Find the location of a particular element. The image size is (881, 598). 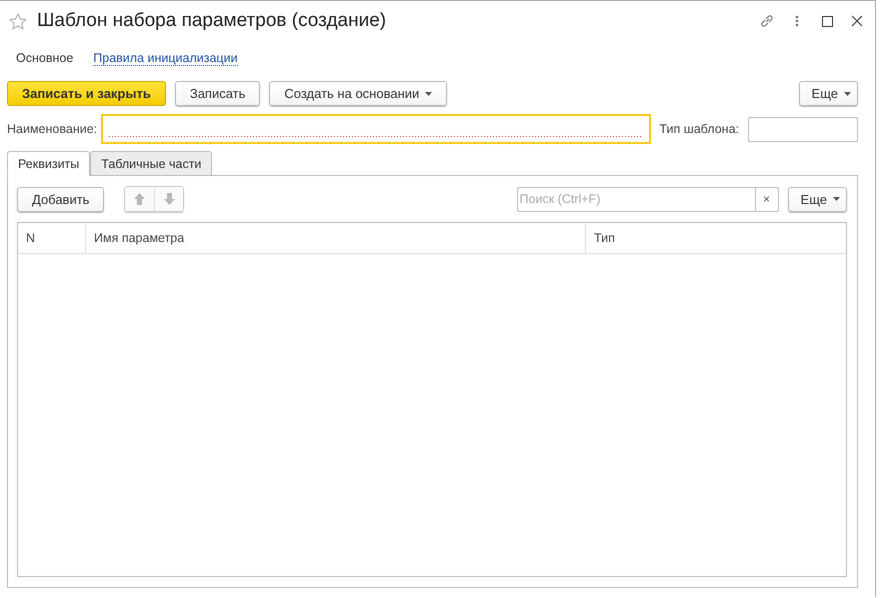

maximize-icon is located at coordinates (827, 21).